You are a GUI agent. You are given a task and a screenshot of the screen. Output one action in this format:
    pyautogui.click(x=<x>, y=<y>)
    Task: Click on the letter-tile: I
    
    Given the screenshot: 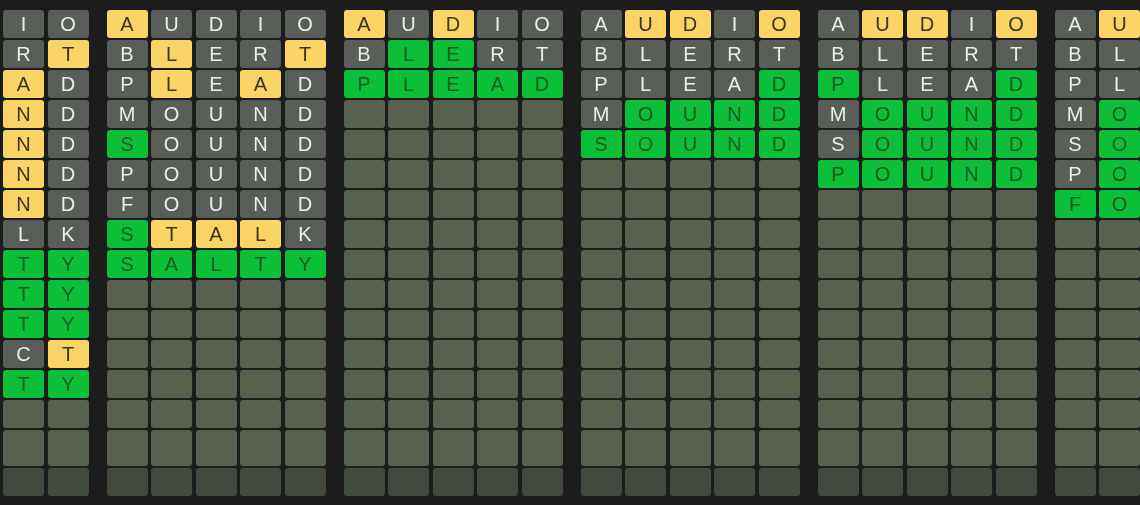 What is the action you would take?
    pyautogui.click(x=734, y=24)
    